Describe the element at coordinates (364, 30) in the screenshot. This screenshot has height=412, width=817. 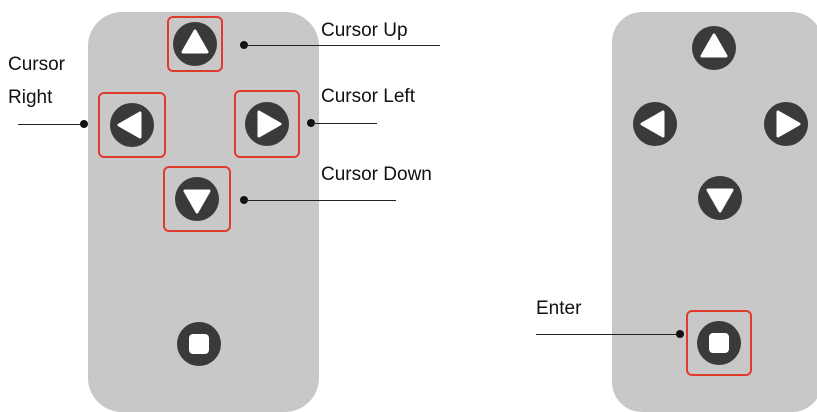
I see `cursor-up-label: Cursor Up` at that location.